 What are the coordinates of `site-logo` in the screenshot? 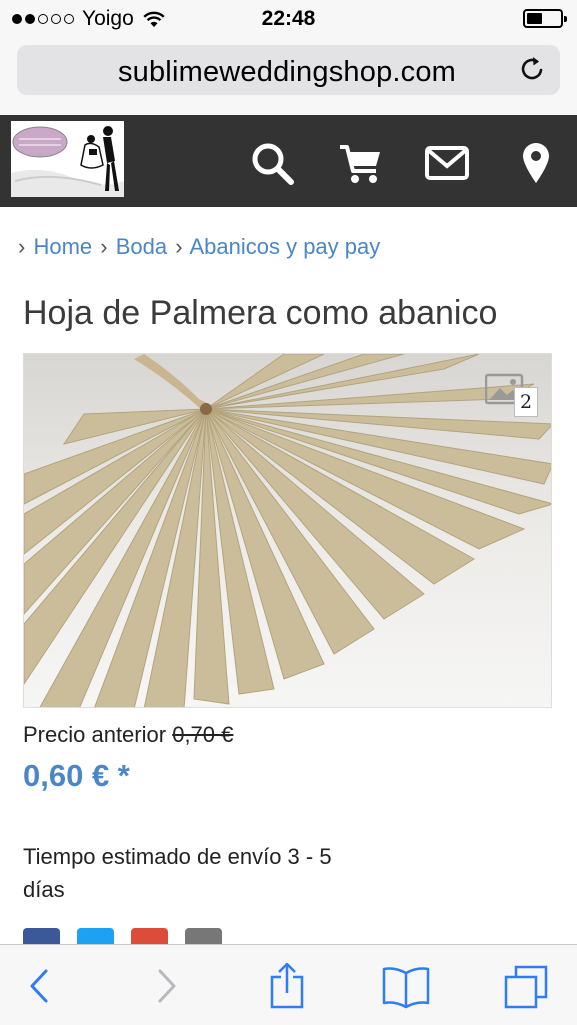 It's located at (67, 159).